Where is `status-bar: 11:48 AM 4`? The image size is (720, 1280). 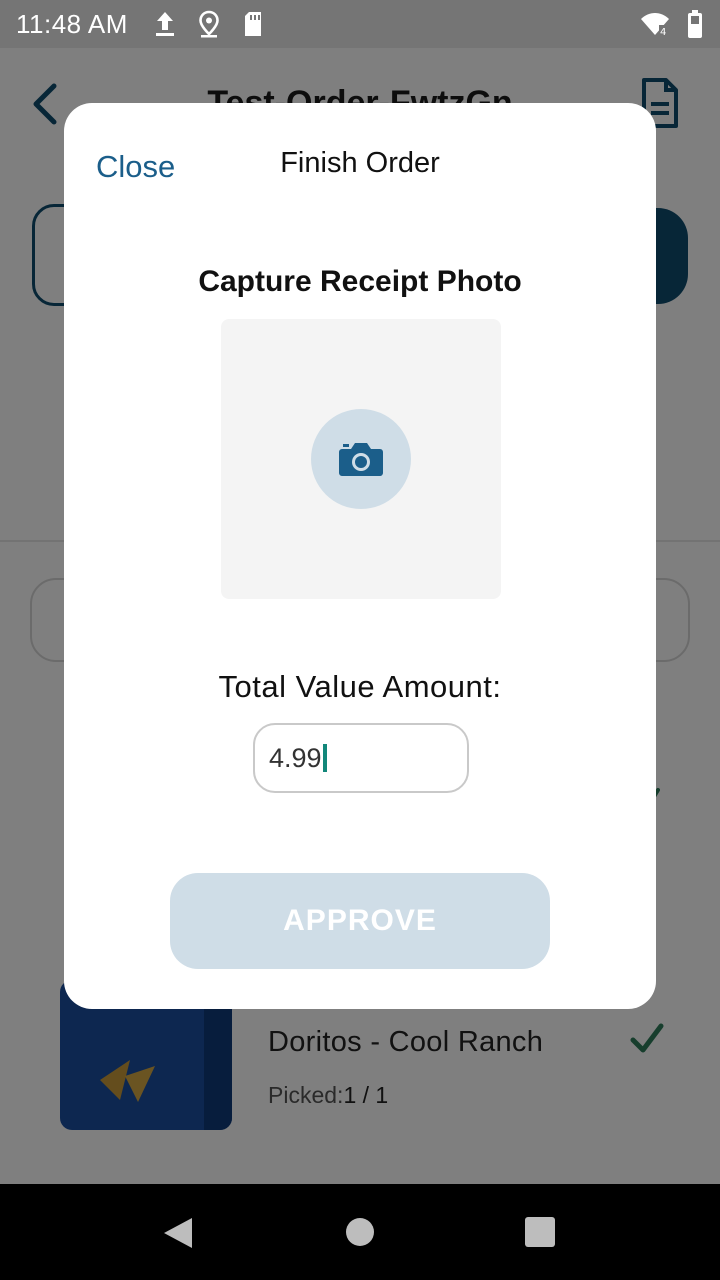 status-bar: 11:48 AM 4 is located at coordinates (360, 24).